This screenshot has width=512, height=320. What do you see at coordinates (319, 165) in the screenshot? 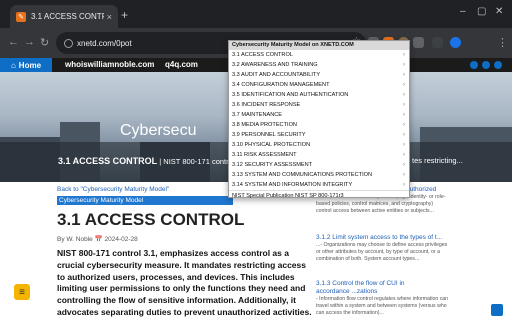
I see `popup-menu-item: 3.12 SECURITY ASSESSMENT ›` at bounding box center [319, 165].